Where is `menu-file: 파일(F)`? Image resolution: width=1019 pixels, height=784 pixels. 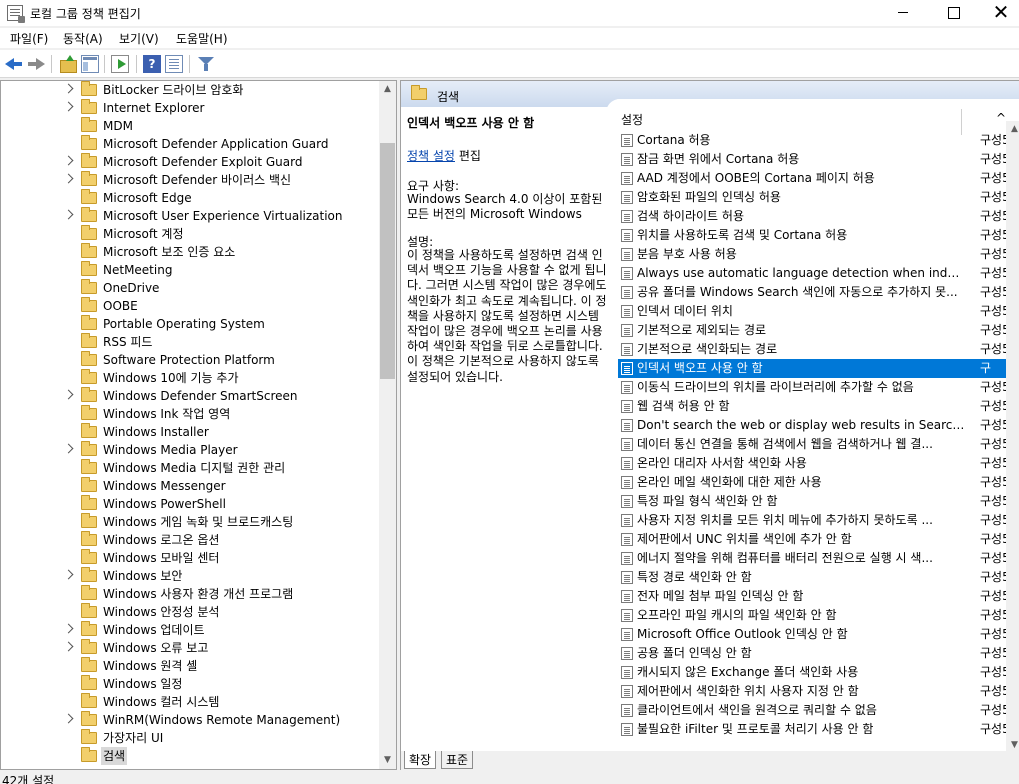
menu-file: 파일(F) is located at coordinates (29, 38).